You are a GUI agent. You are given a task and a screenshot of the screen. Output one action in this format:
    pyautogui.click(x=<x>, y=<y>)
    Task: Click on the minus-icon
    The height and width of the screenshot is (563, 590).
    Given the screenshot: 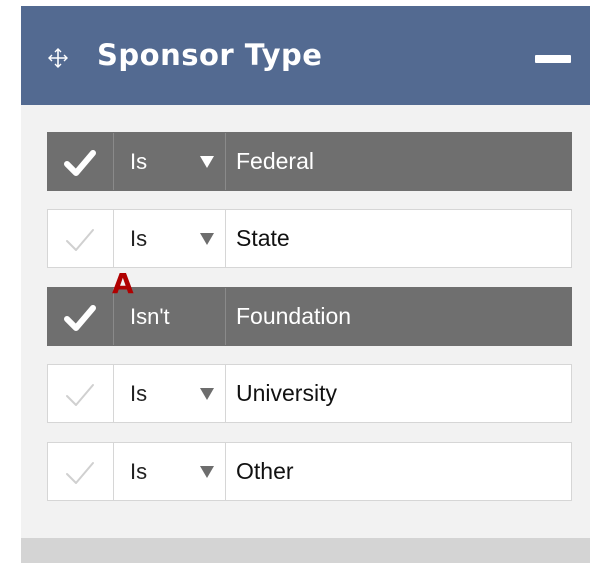 What is the action you would take?
    pyautogui.click(x=553, y=59)
    